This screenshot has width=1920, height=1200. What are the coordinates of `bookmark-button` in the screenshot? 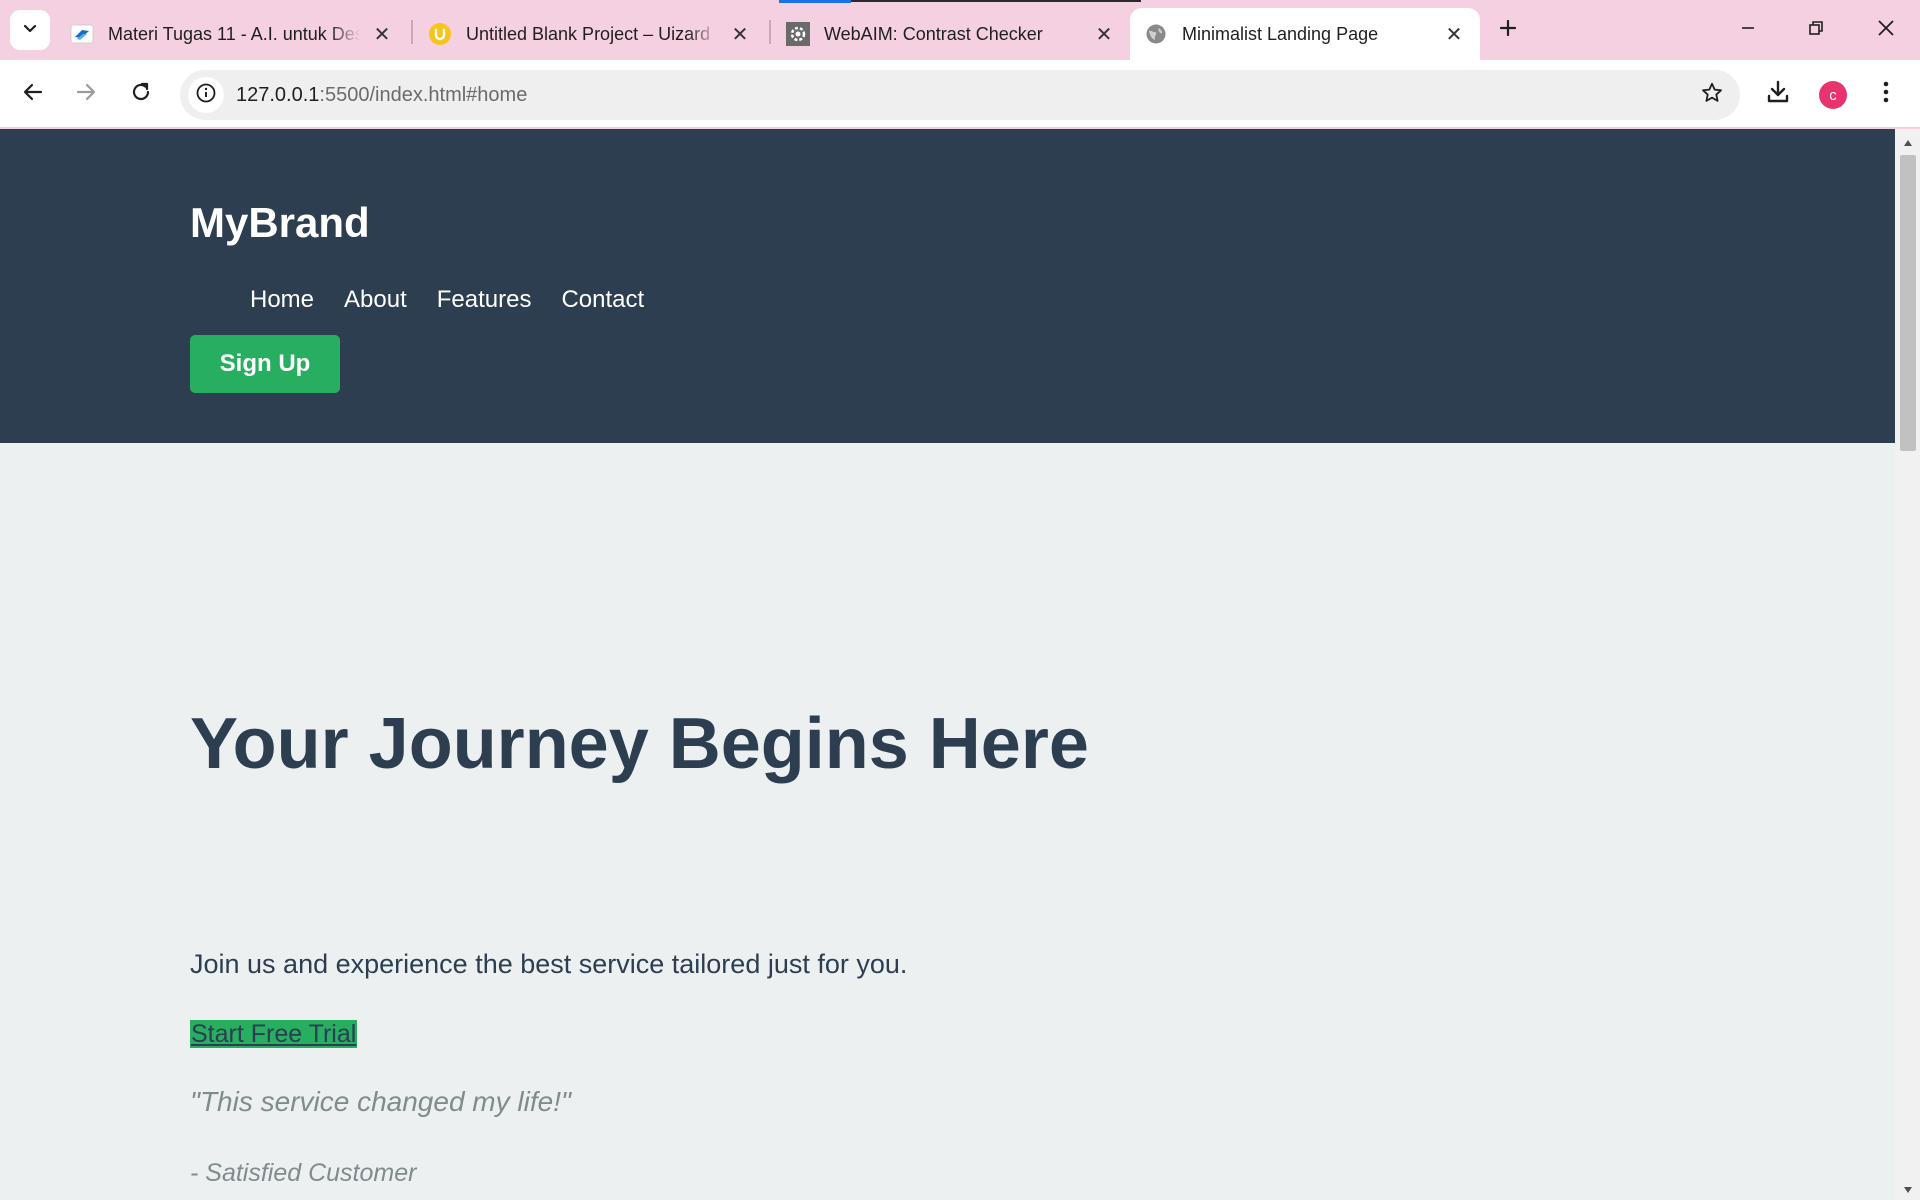 It's located at (1712, 95).